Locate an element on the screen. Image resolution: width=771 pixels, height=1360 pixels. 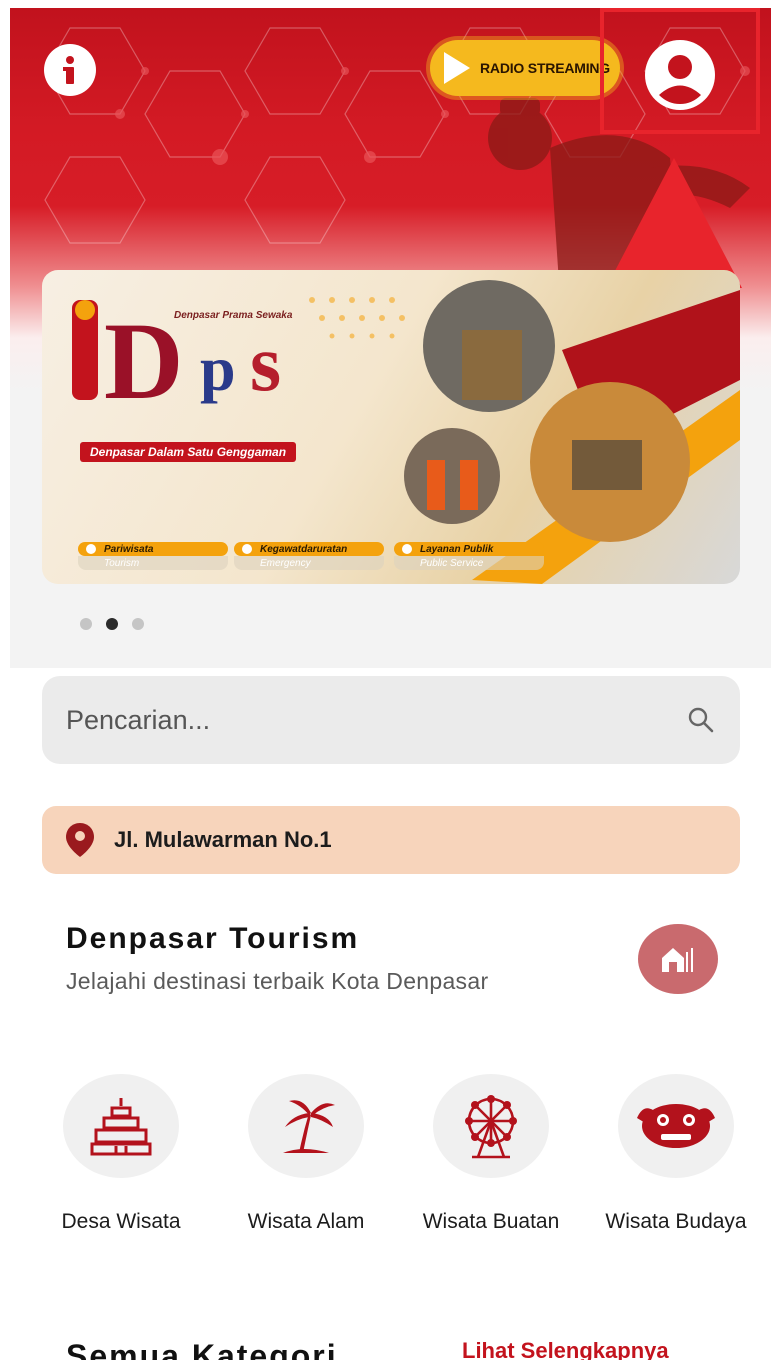
pill-public-service: Layanan Publik Public Service is located at coordinates (469, 556).